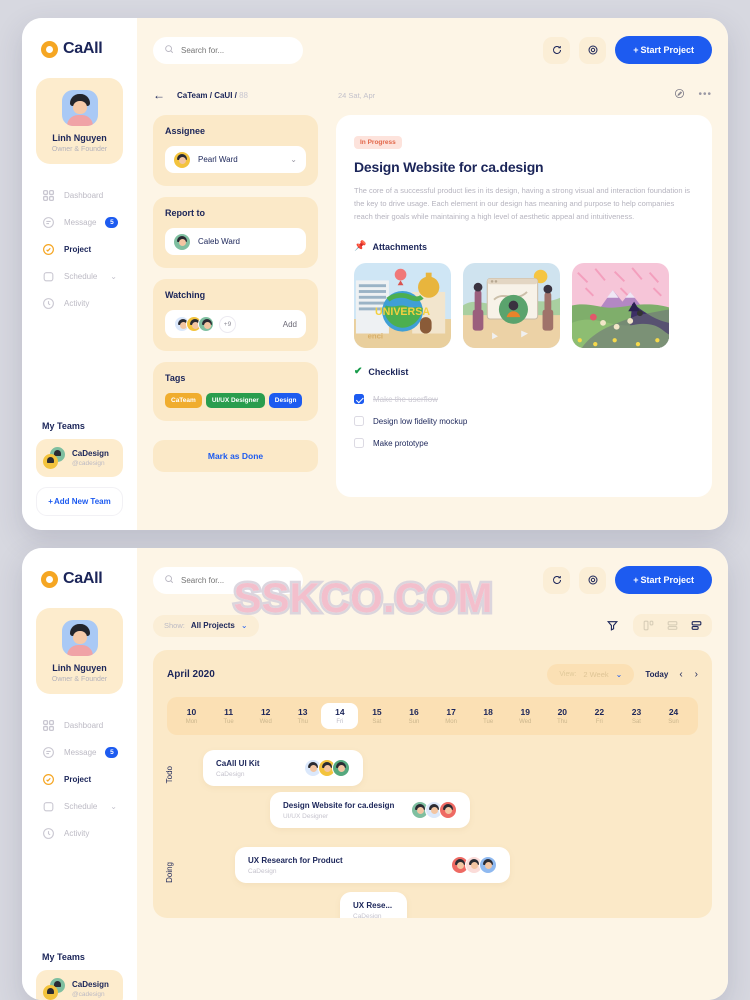  I want to click on checklist-item: Design low fidelity mockup, so click(524, 421).